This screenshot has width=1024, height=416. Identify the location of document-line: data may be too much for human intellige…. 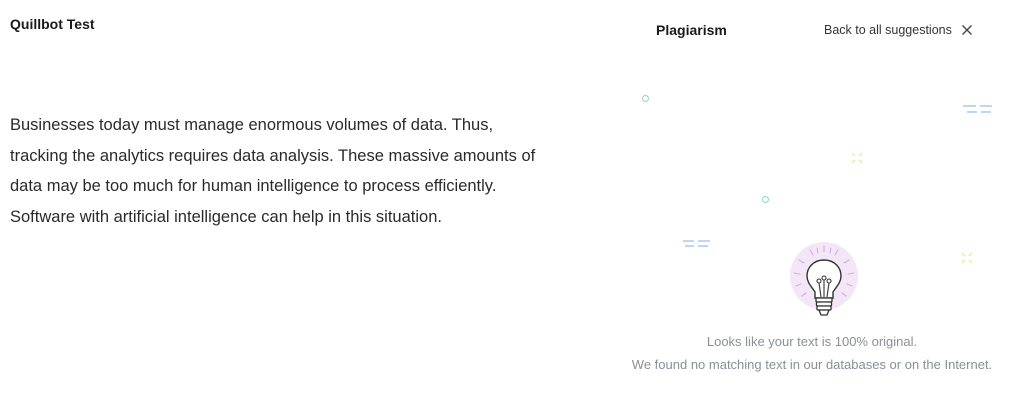
(253, 186).